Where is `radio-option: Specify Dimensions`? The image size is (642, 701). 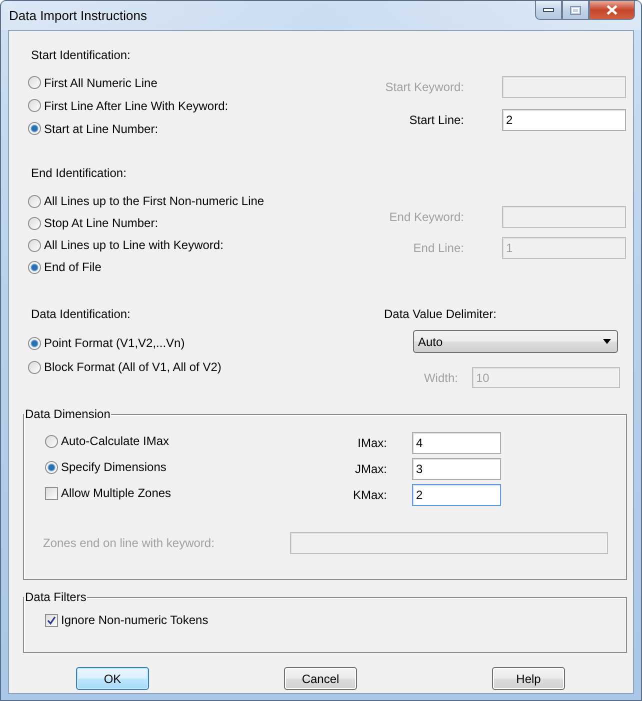 radio-option: Specify Dimensions is located at coordinates (170, 467).